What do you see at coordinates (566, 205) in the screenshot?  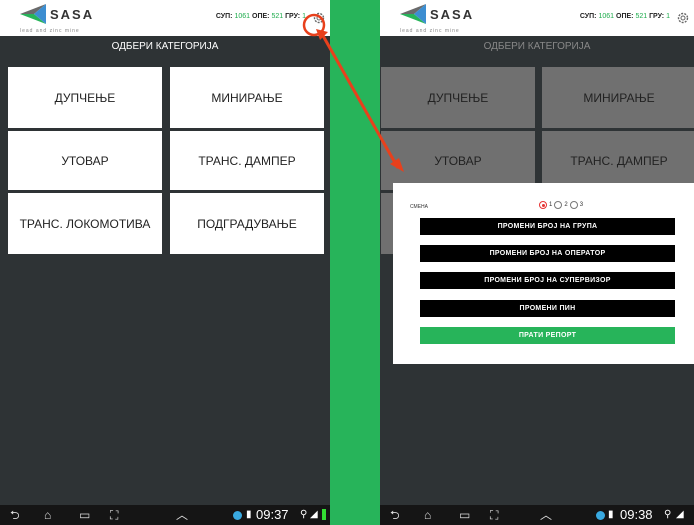 I see `shift-radio-2-label: 2` at bounding box center [566, 205].